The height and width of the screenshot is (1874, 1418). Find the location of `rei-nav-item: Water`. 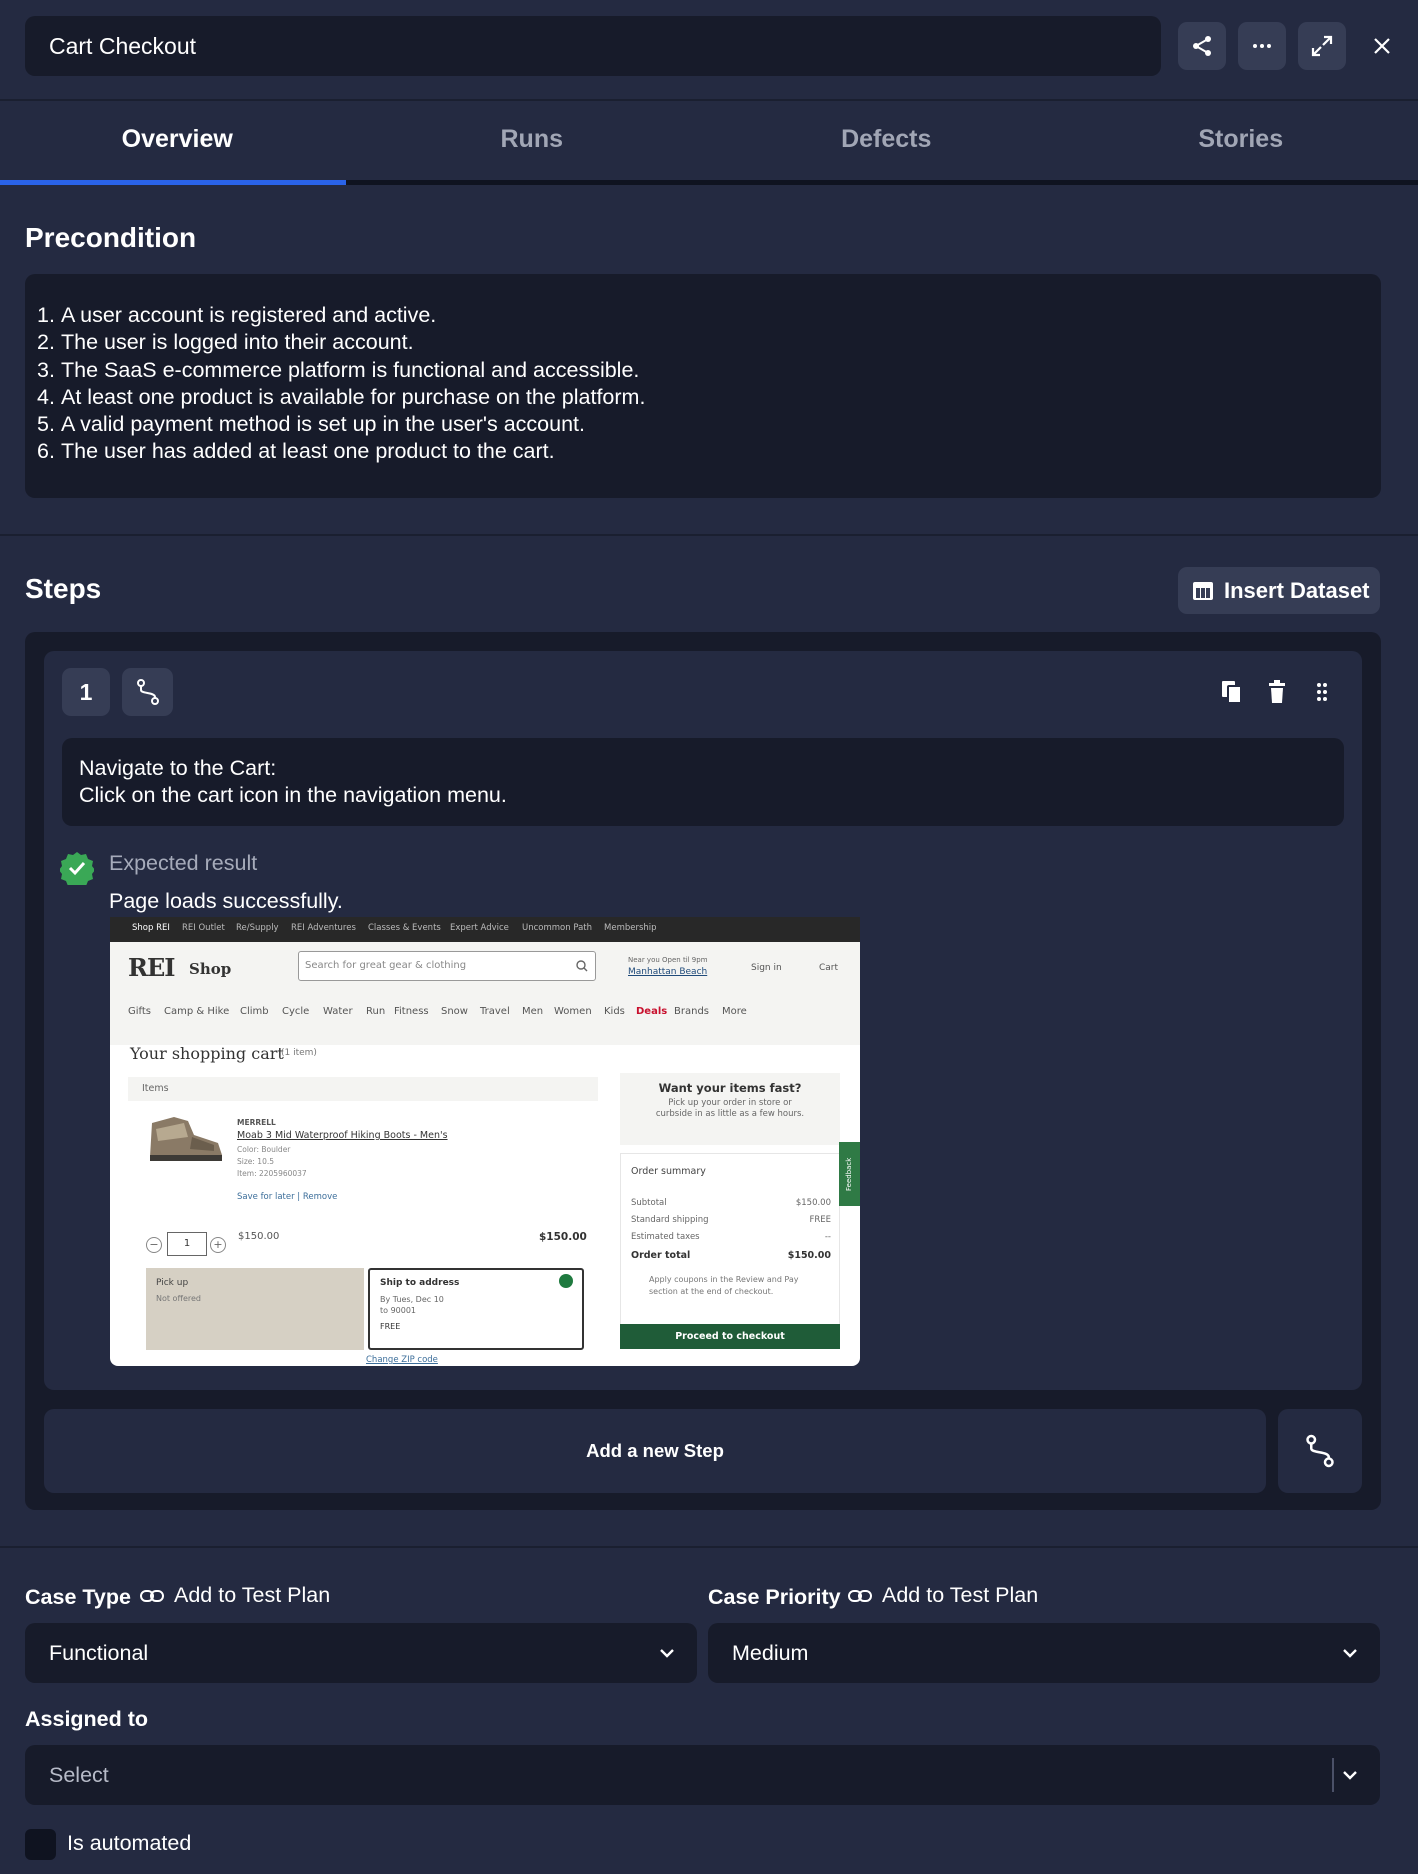

rei-nav-item: Water is located at coordinates (338, 1011).